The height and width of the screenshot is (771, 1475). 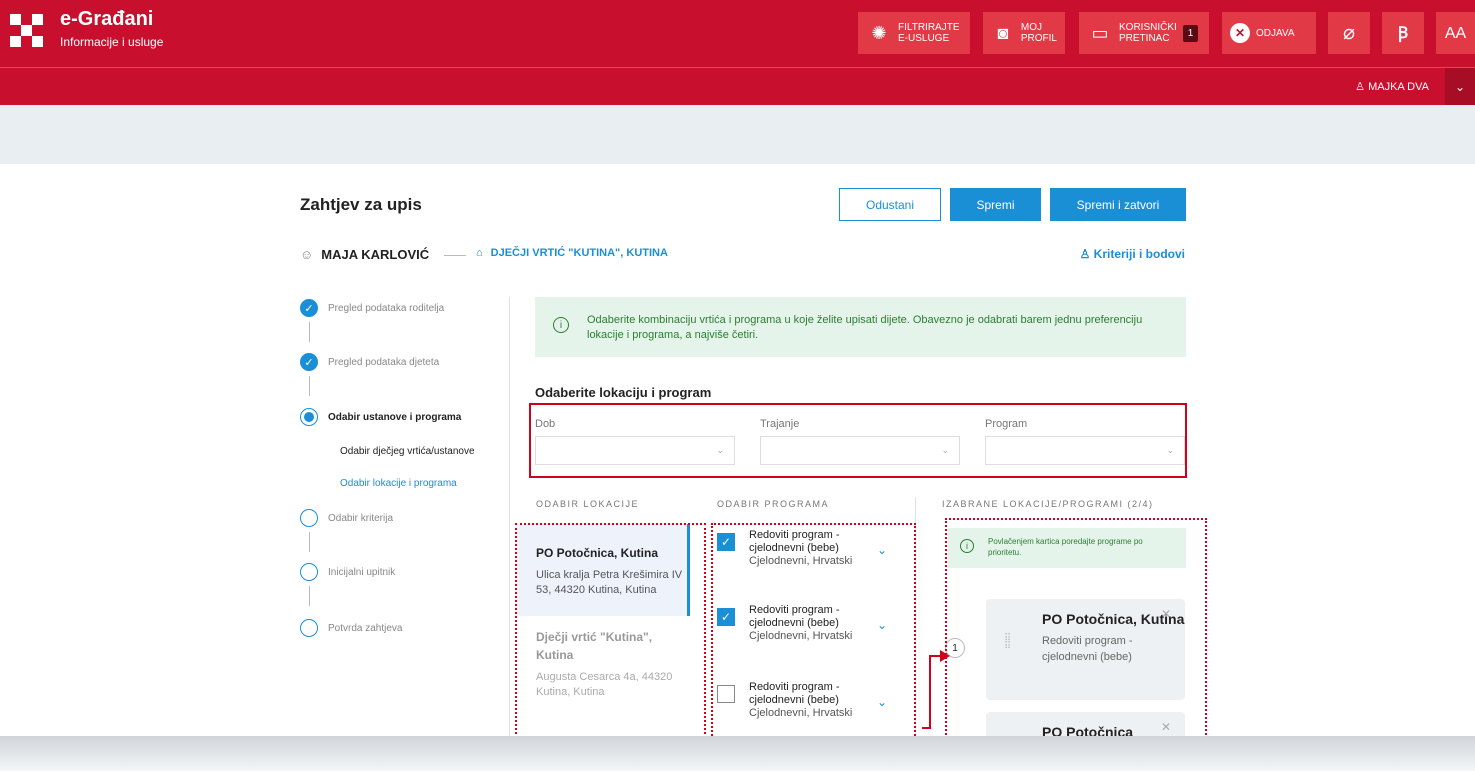 I want to click on section-heading: Odaberite lokaciju i program, so click(x=623, y=392).